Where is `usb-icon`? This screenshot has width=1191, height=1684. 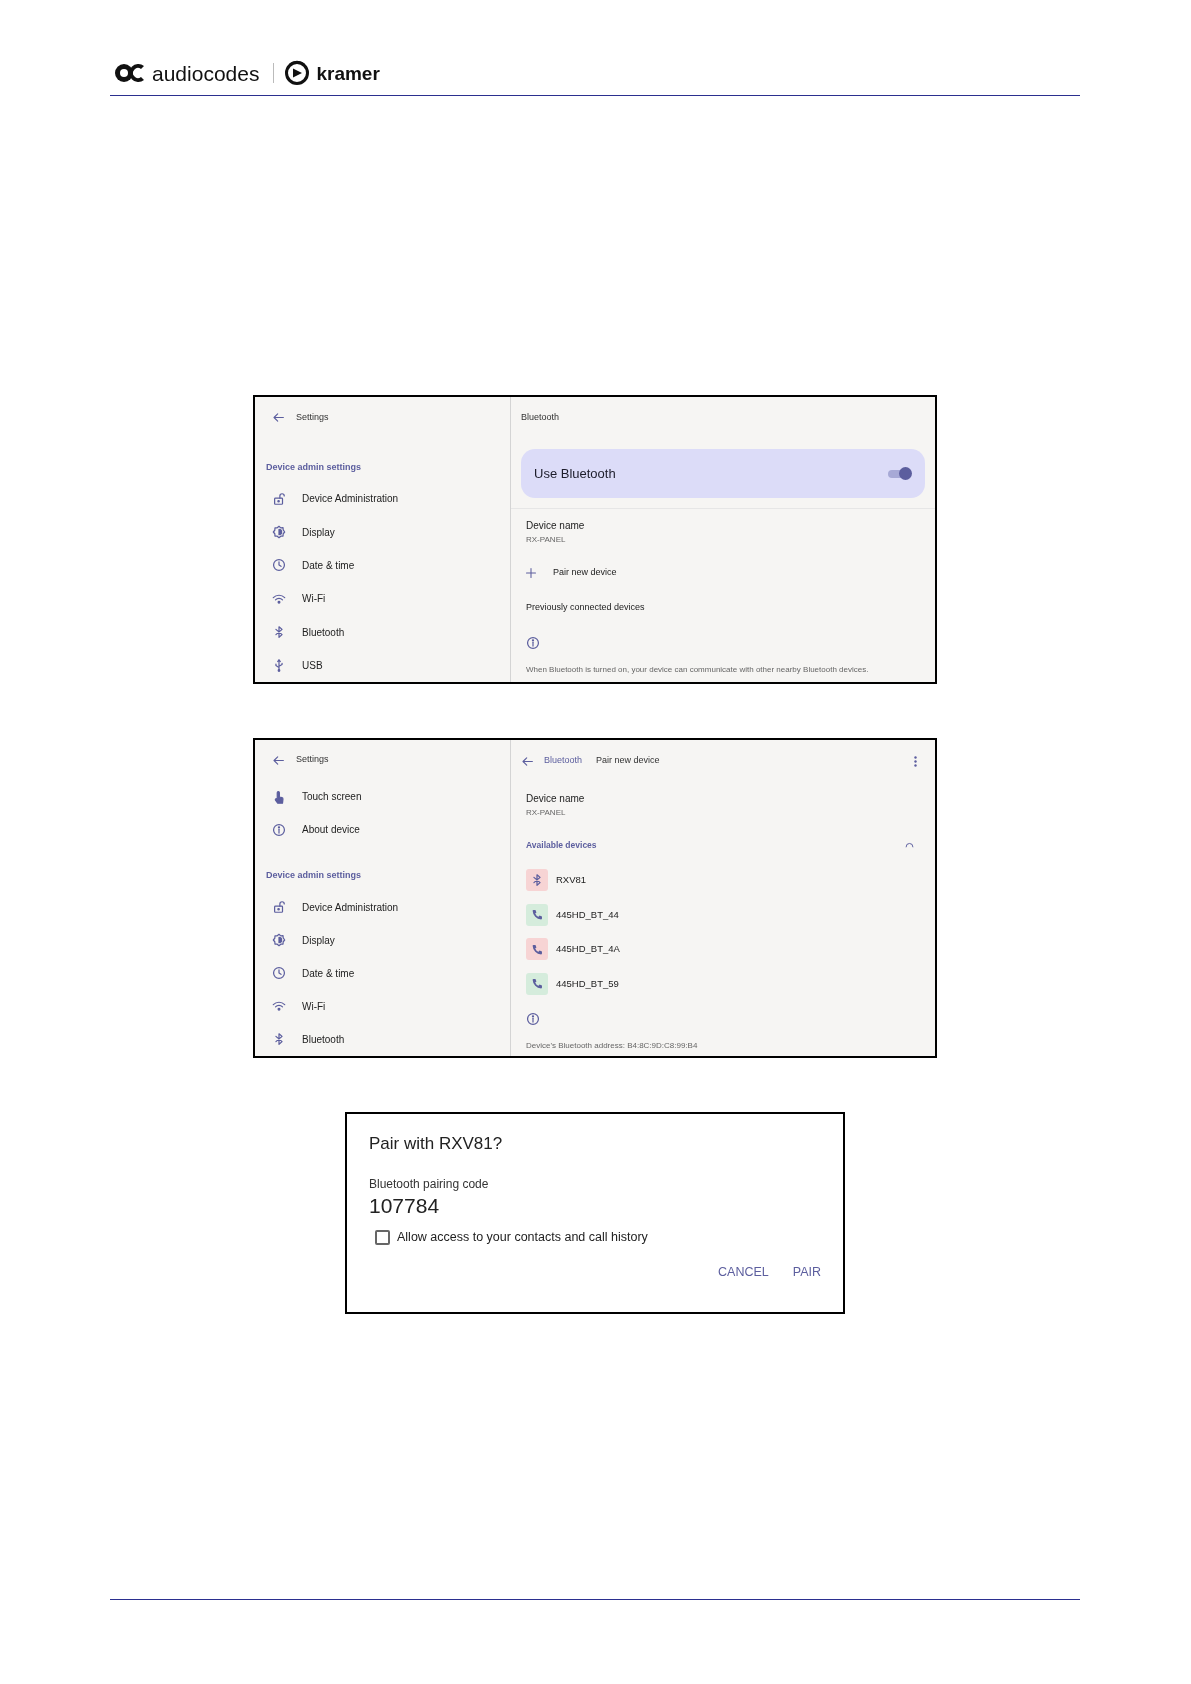 usb-icon is located at coordinates (279, 665).